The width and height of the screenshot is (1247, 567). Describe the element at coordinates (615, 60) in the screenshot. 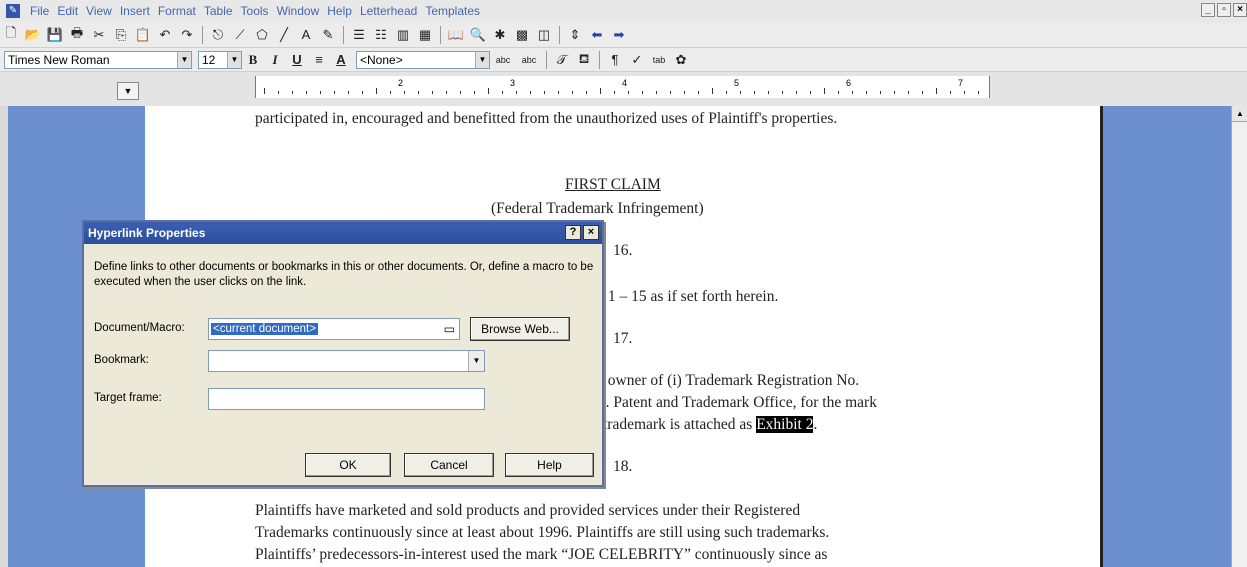

I see `paragraph-icon: ¶` at that location.